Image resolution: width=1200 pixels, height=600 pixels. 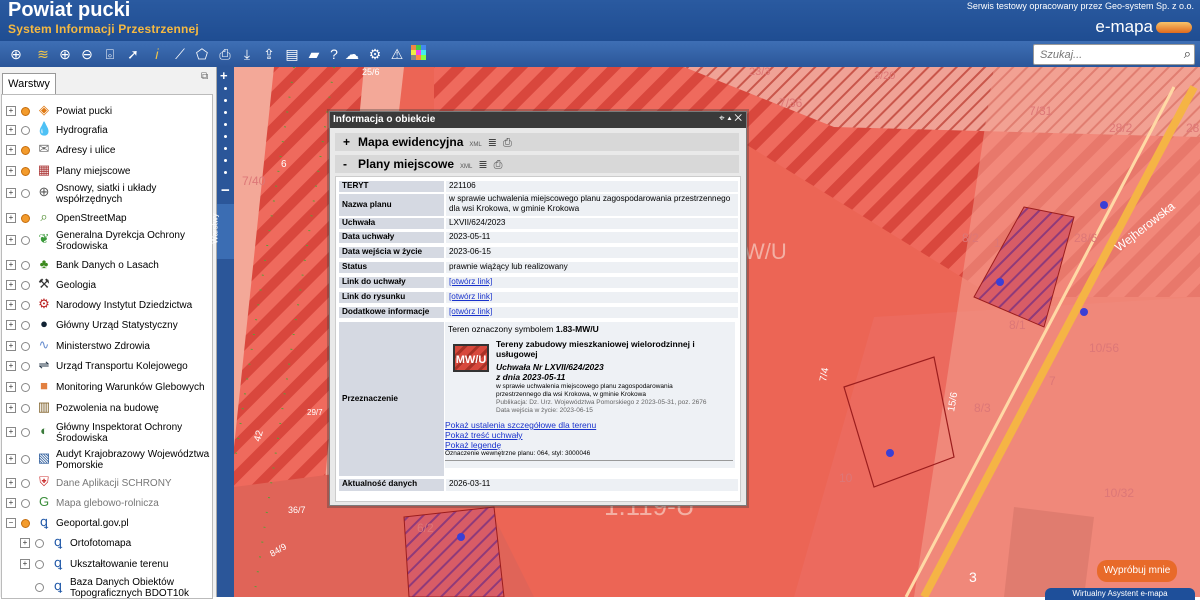 I want to click on open-link-rysunek: [otwórz link], so click(x=470, y=296).